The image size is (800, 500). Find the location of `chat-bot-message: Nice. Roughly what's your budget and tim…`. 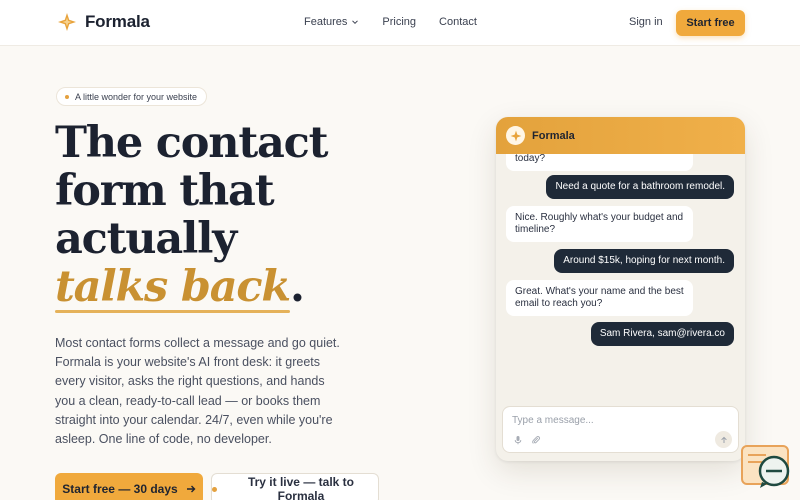

chat-bot-message: Nice. Roughly what's your budget and tim… is located at coordinates (599, 224).